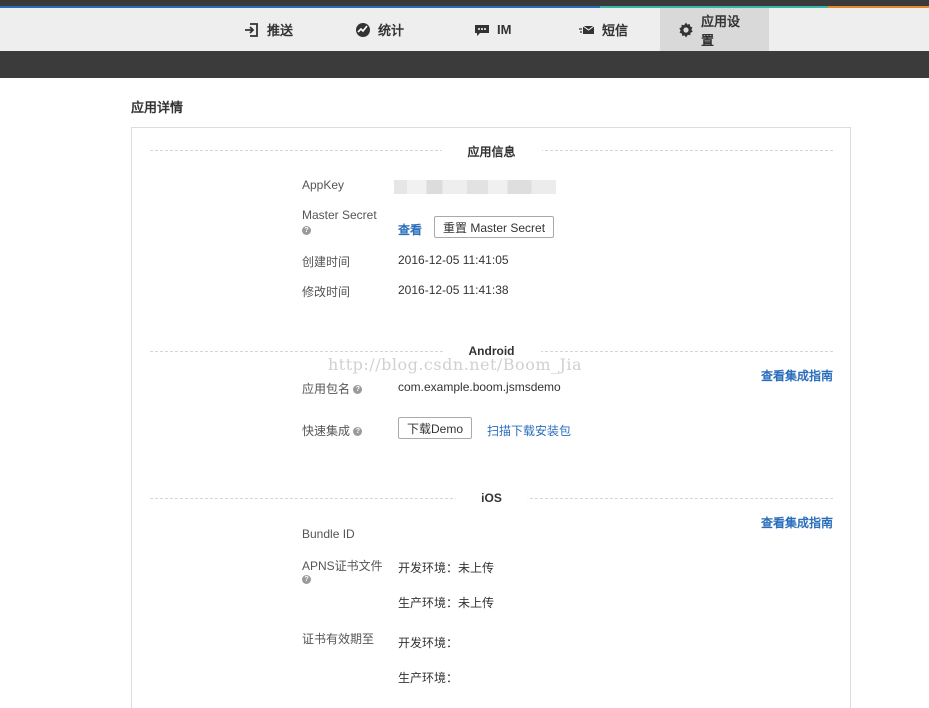 The image size is (929, 708). I want to click on package-name-label-text: 应用包名, so click(326, 389).